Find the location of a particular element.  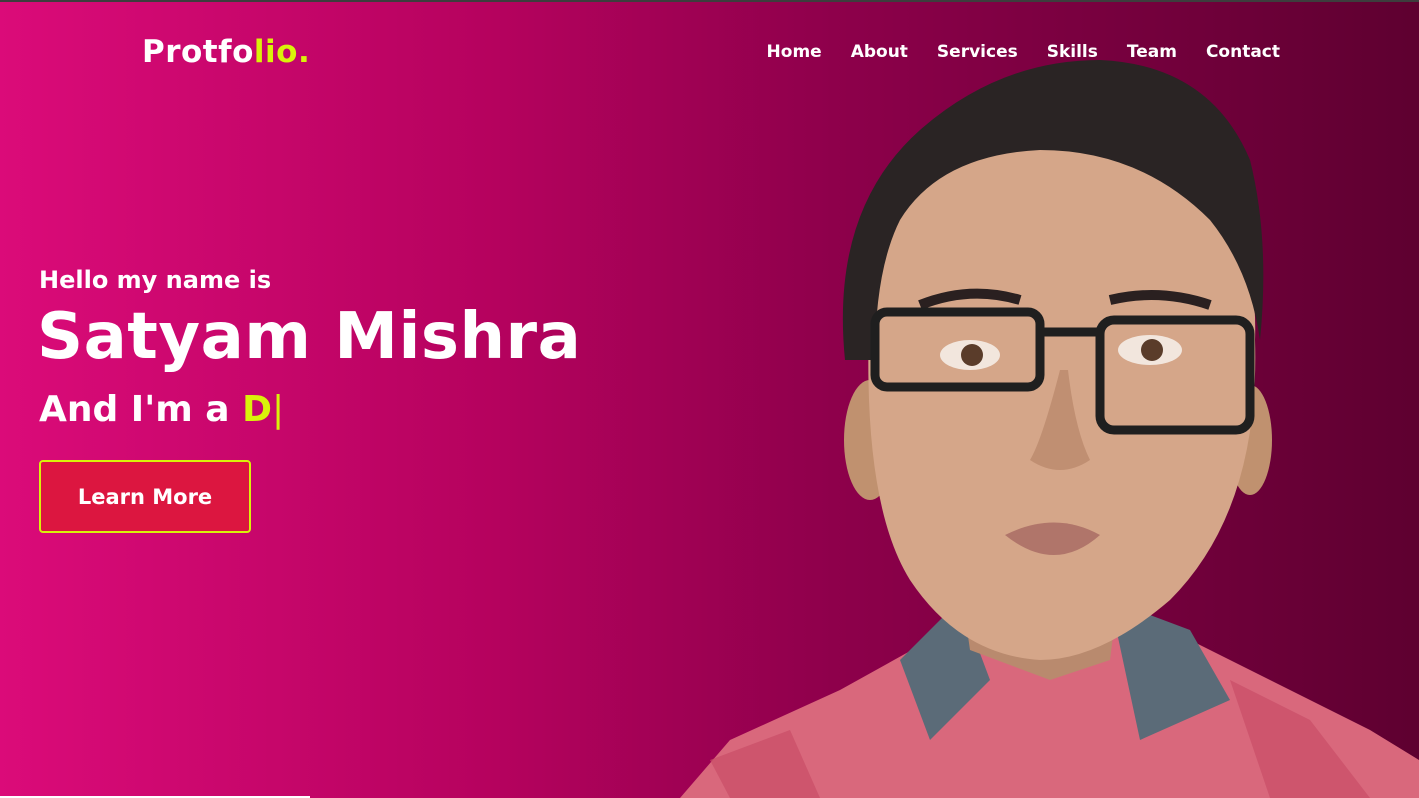

logo-main-text: Protfo is located at coordinates (198, 52).